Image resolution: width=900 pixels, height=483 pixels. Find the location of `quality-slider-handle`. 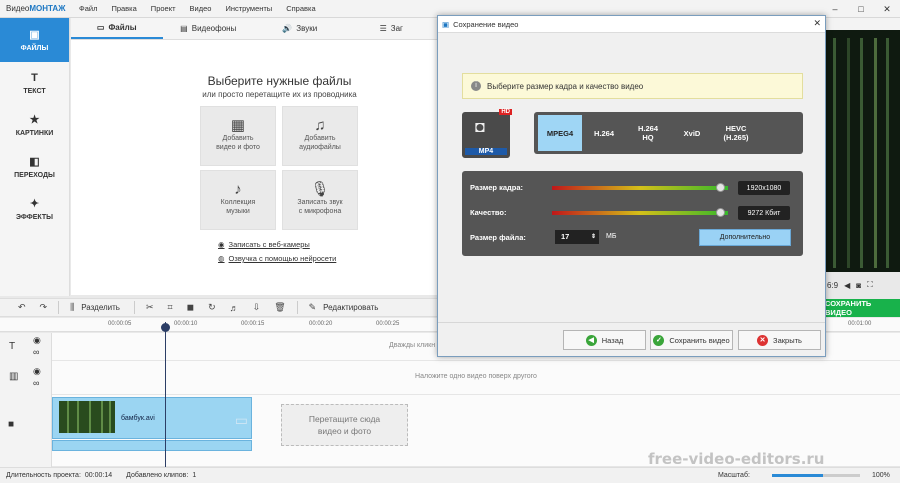

quality-slider-handle is located at coordinates (720, 212).